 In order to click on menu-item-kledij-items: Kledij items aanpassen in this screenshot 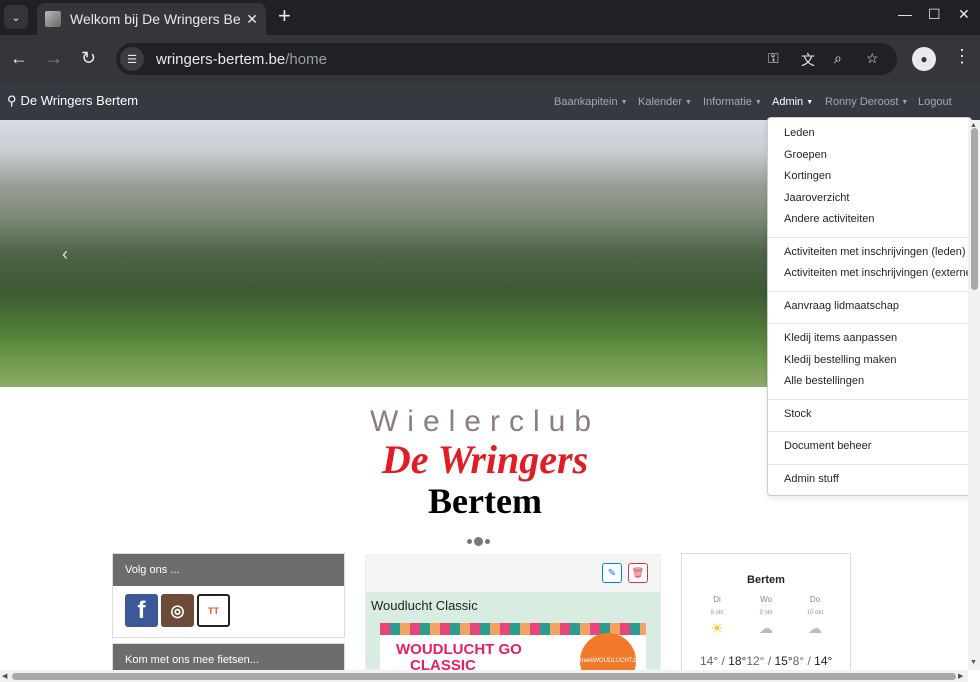, I will do `click(869, 340)`.